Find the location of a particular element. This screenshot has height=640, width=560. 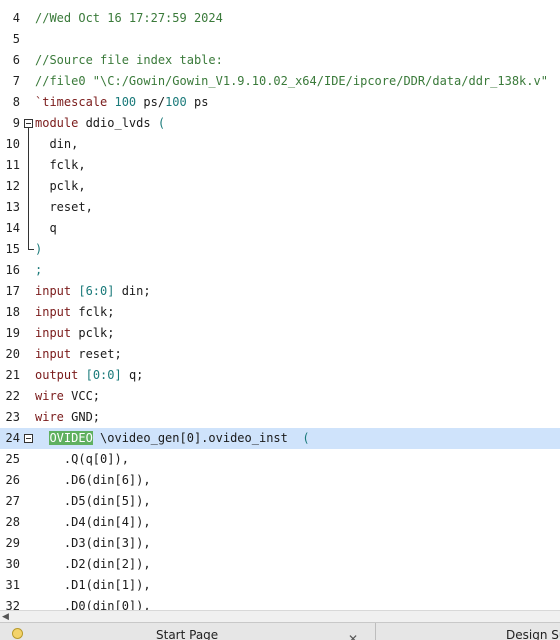

line-number: 28 is located at coordinates (12, 522).